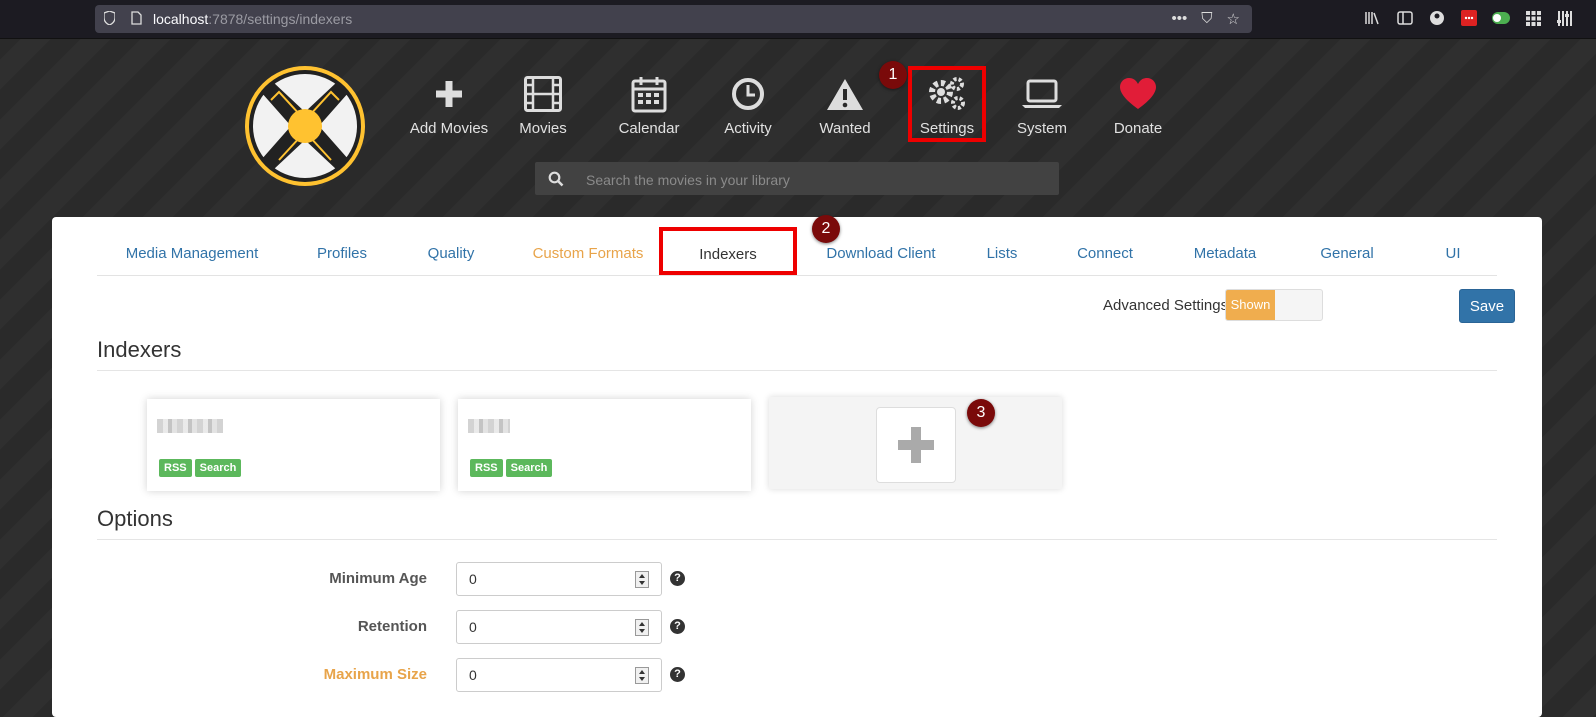 This screenshot has height=717, width=1596. Describe the element at coordinates (981, 413) in the screenshot. I see `annotation-badge-3: 3` at that location.